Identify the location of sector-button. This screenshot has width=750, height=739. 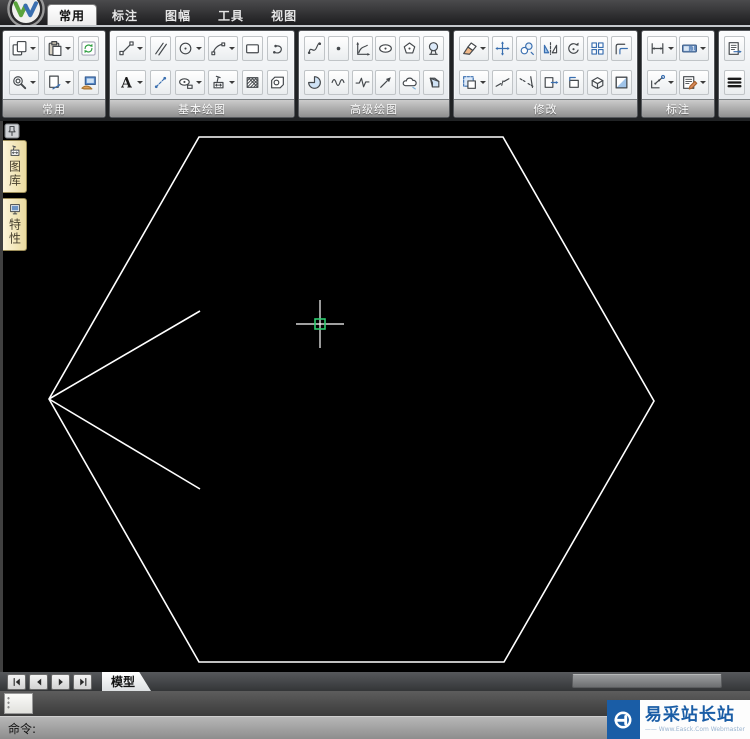
(314, 82).